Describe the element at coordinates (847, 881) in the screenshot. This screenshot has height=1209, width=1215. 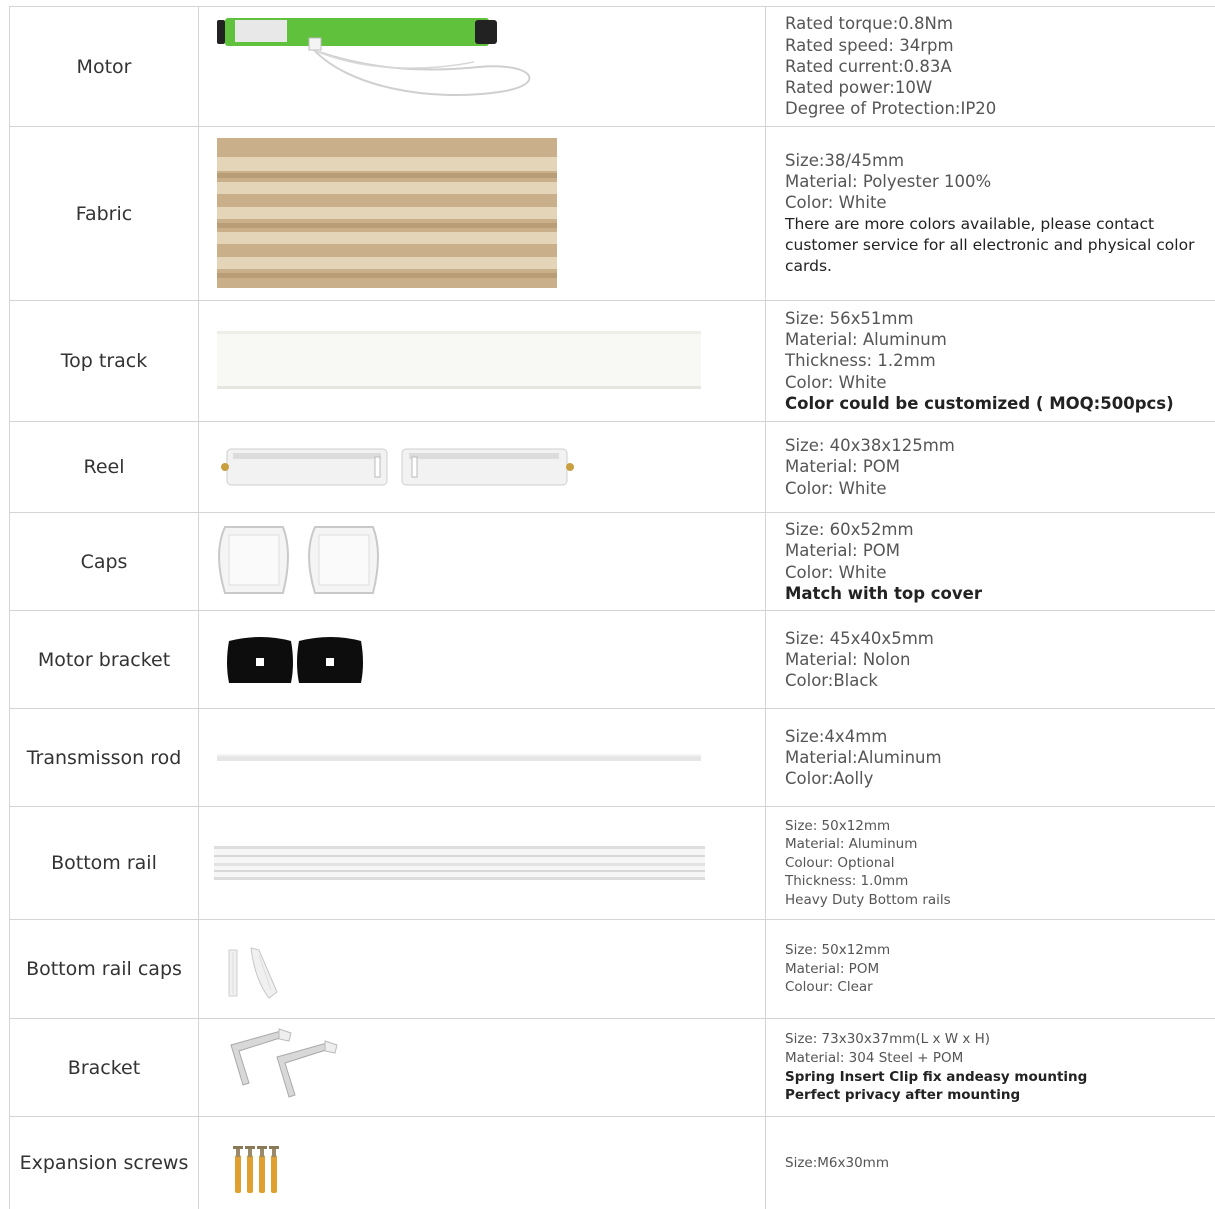
I see `spec-line: Thickness: 1.0mm` at that location.